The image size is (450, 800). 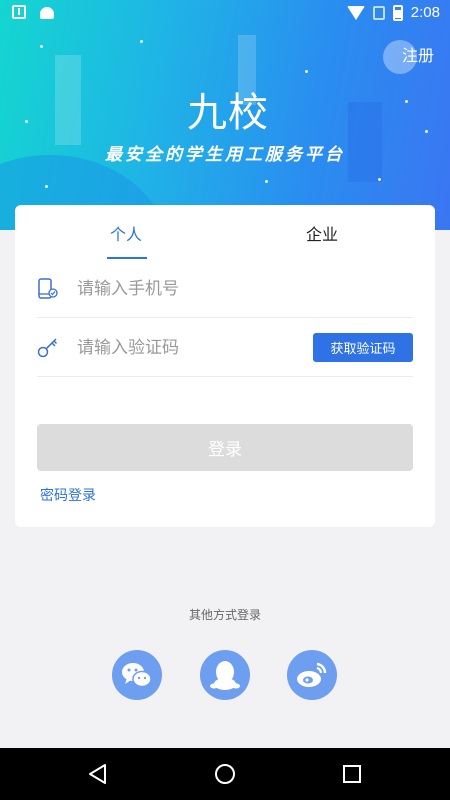 I want to click on status-time: 2:08, so click(x=425, y=12).